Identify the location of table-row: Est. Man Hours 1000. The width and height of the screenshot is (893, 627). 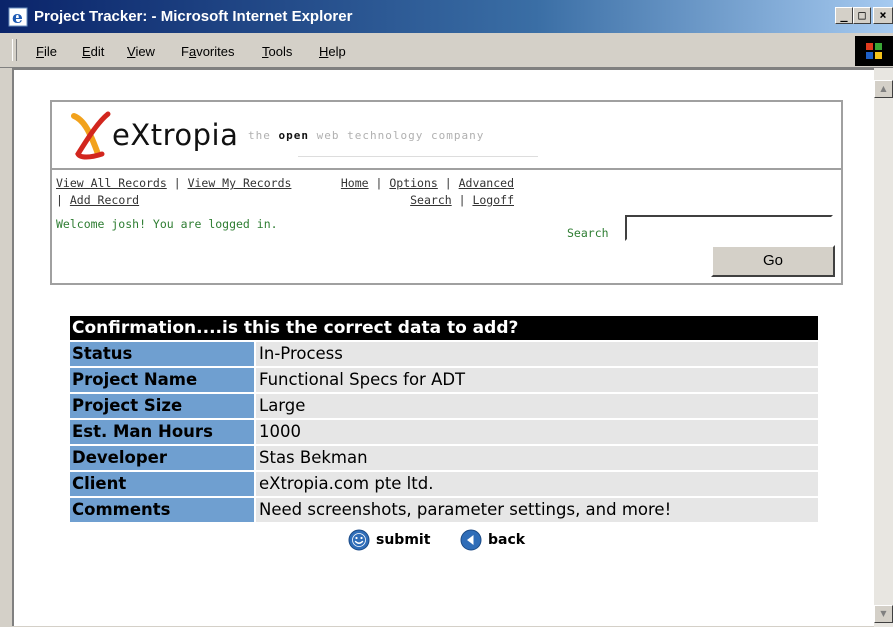
(444, 432).